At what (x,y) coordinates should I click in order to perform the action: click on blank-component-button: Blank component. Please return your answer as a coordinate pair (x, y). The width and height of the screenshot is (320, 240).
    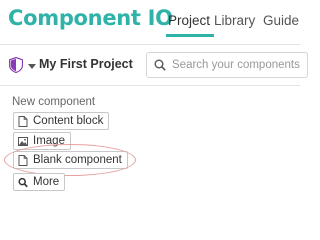
    Looking at the image, I should click on (70, 160).